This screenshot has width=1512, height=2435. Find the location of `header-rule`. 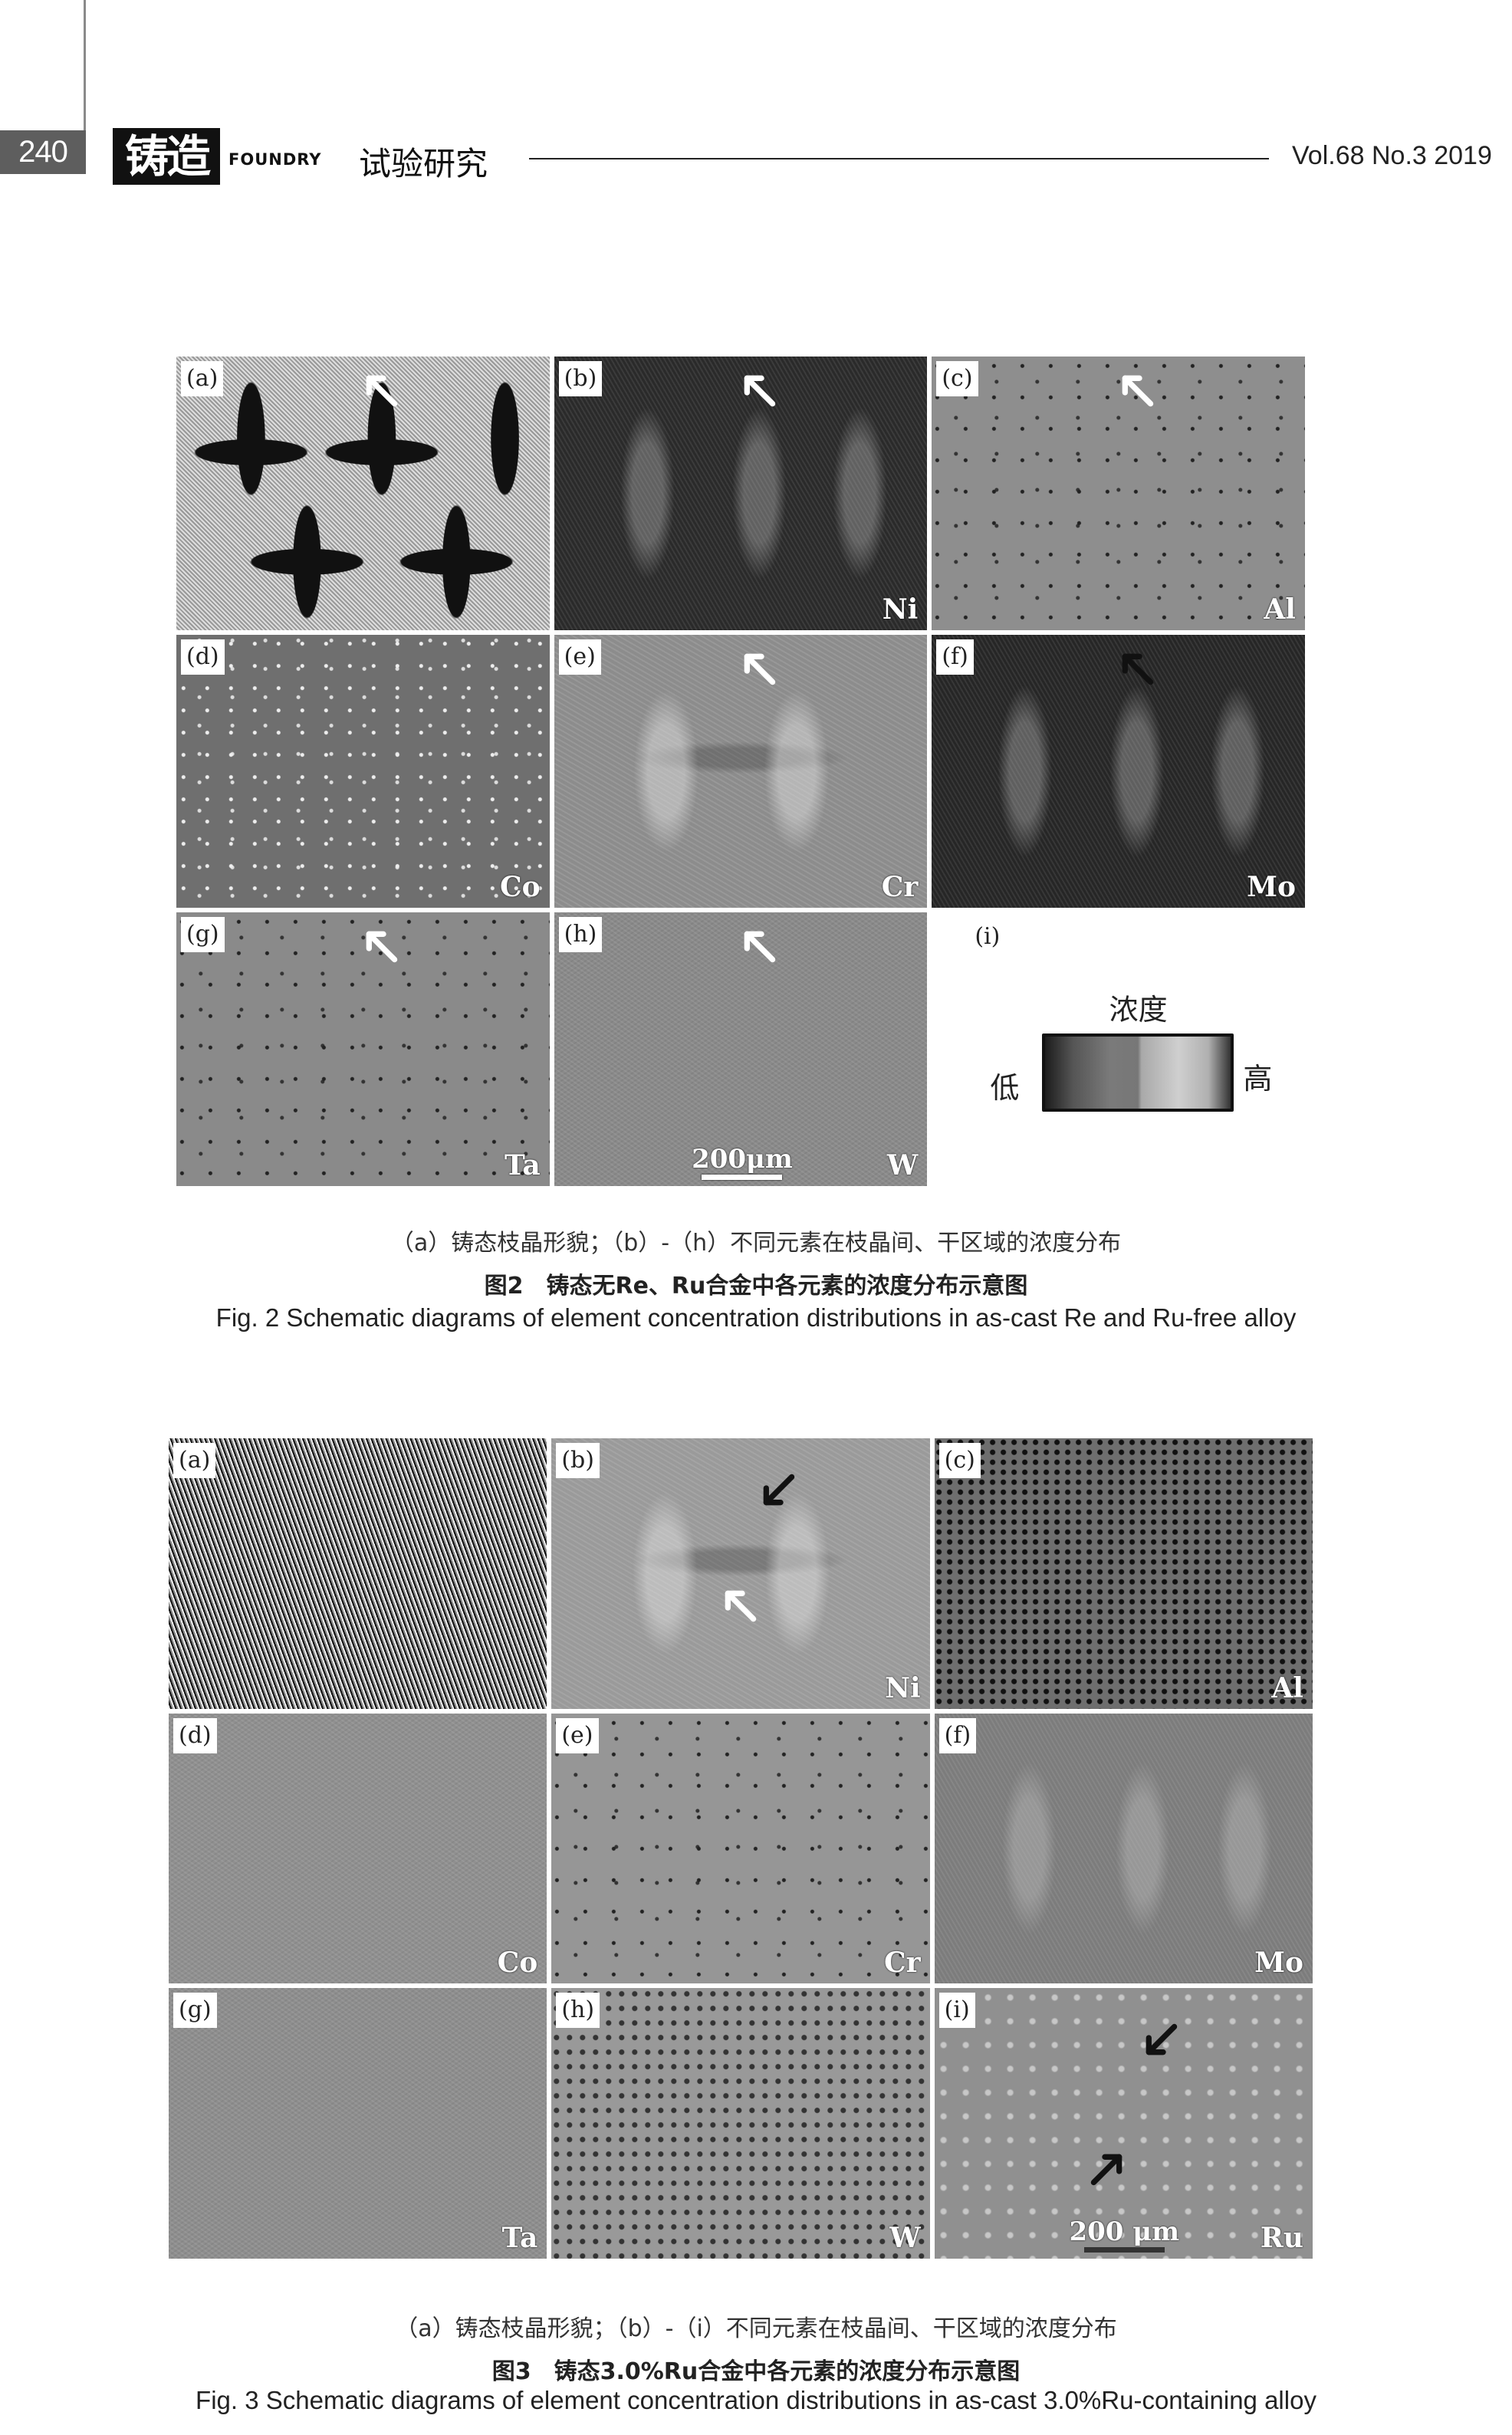

header-rule is located at coordinates (899, 158).